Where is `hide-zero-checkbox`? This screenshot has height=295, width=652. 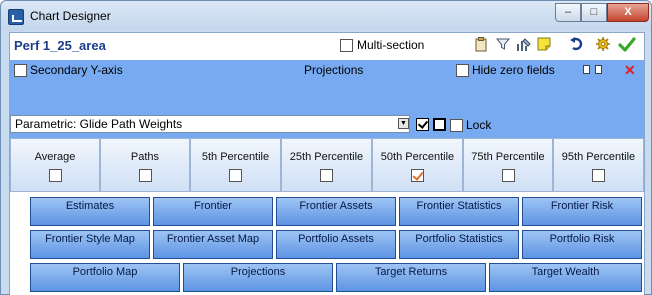 hide-zero-checkbox is located at coordinates (462, 71).